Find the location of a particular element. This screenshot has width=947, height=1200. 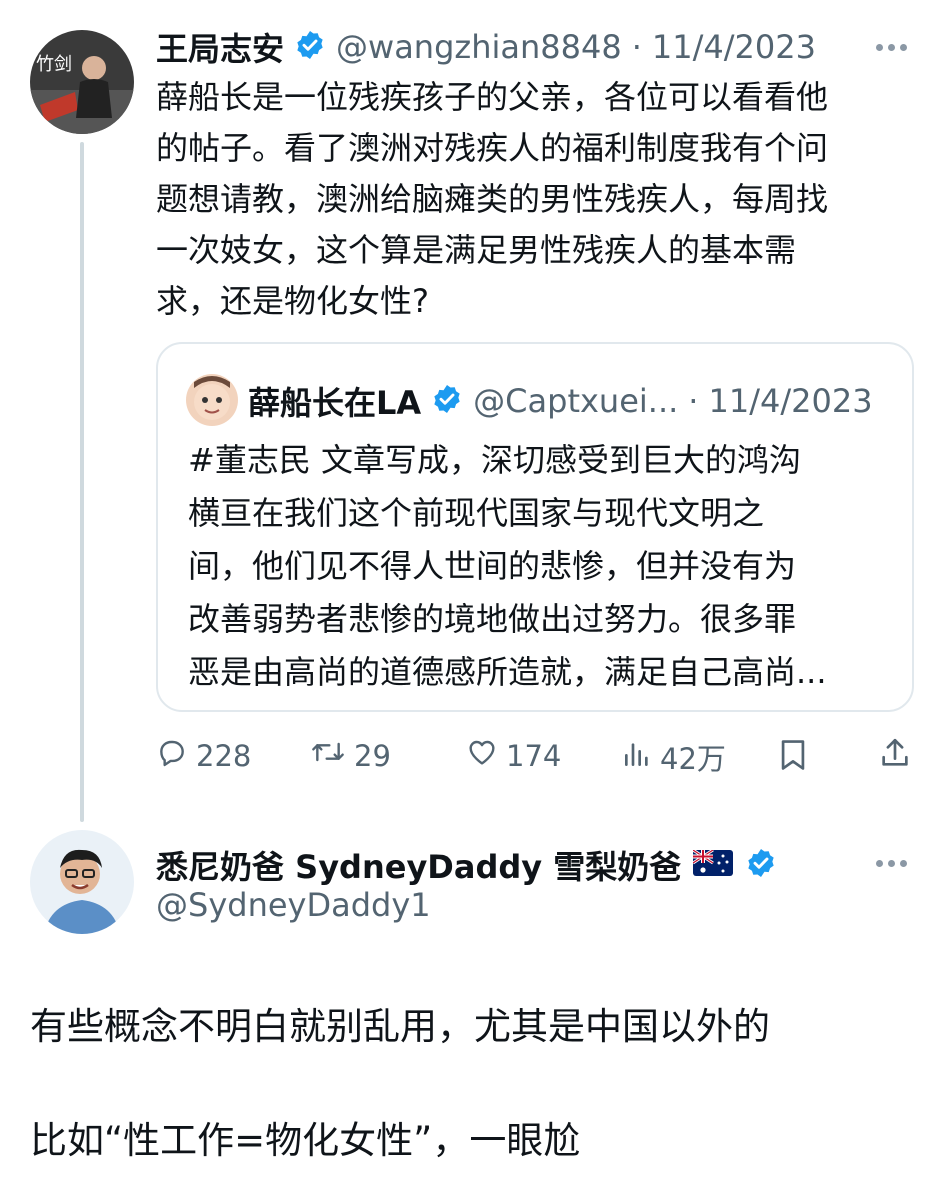

tweet2-text-line: 有些概念不明白就别乱用，尤其是中国以外的 is located at coordinates (400, 1026).